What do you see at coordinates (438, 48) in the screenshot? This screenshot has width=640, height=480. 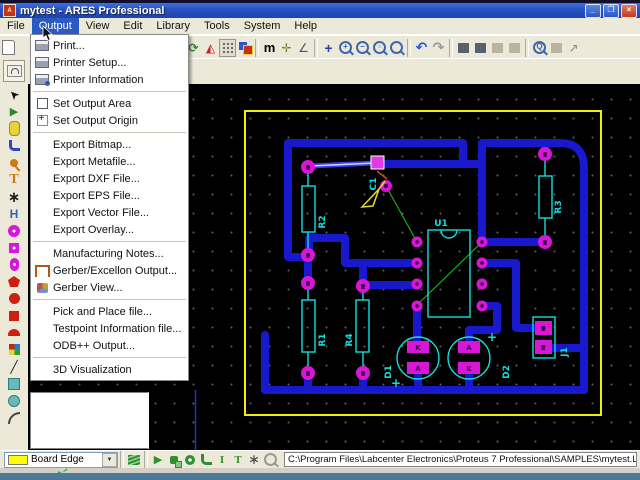 I see `redo-icon: ↷` at bounding box center [438, 48].